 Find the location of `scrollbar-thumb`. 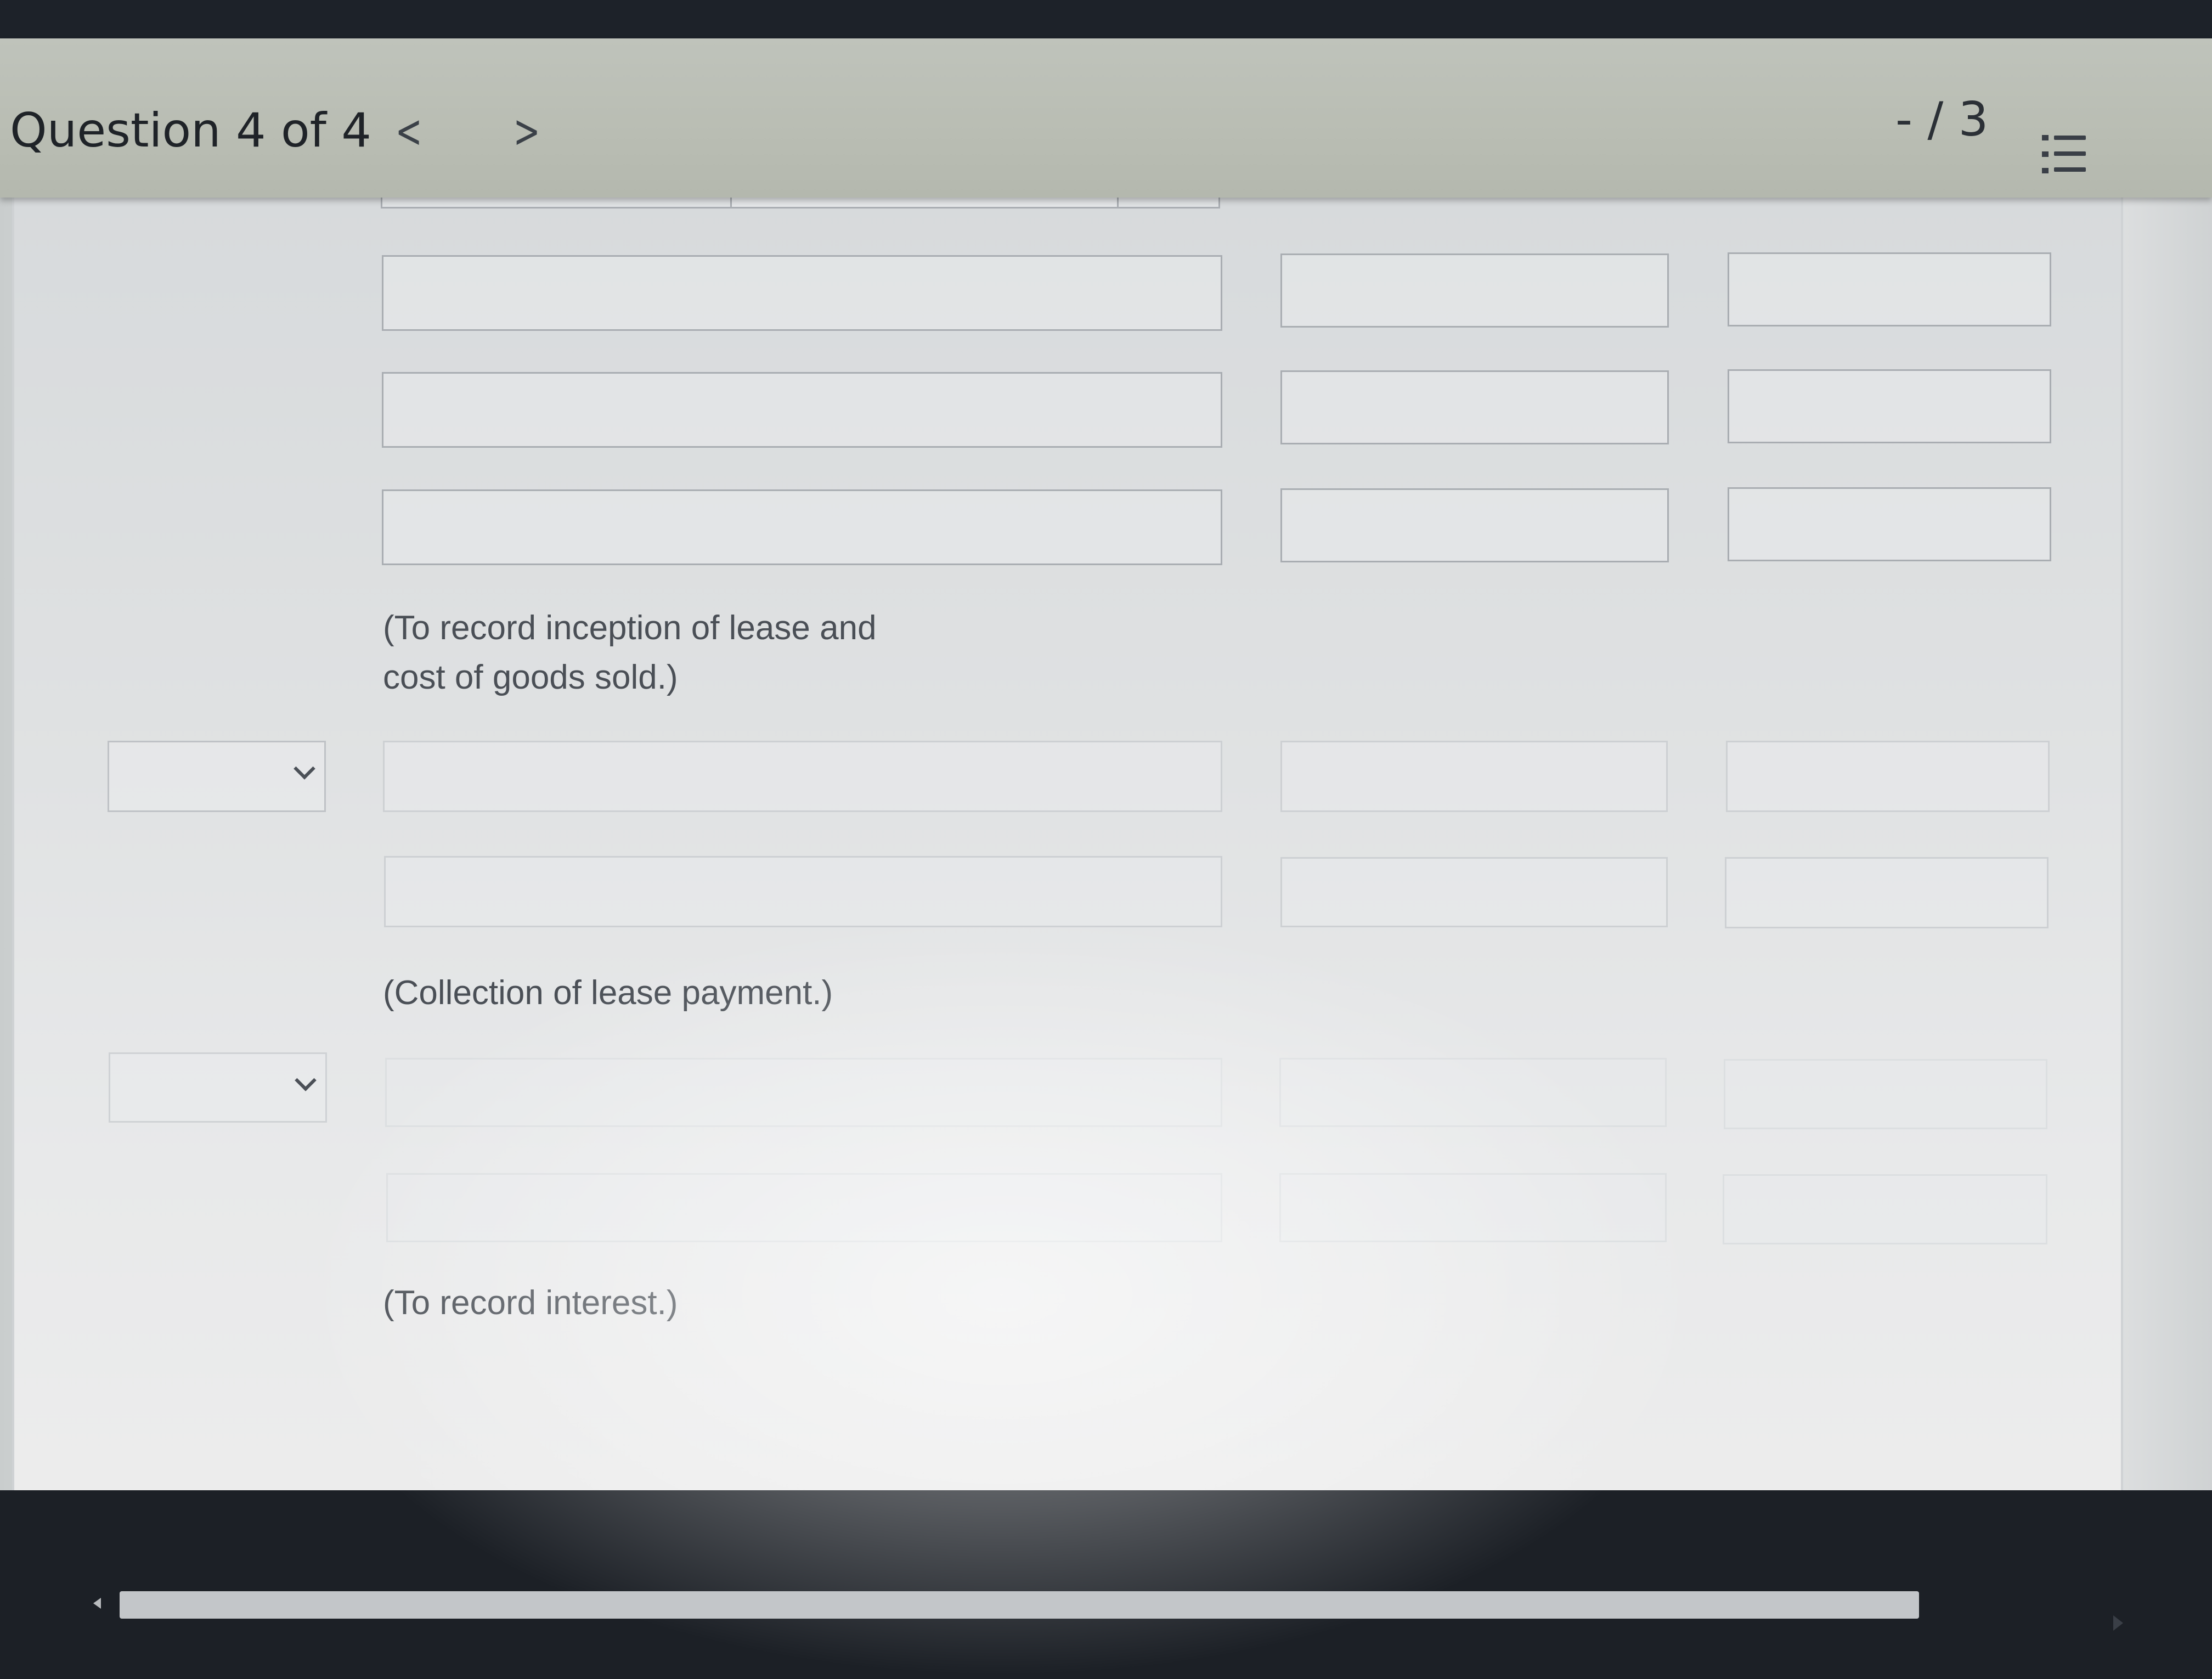

scrollbar-thumb is located at coordinates (1019, 1605).